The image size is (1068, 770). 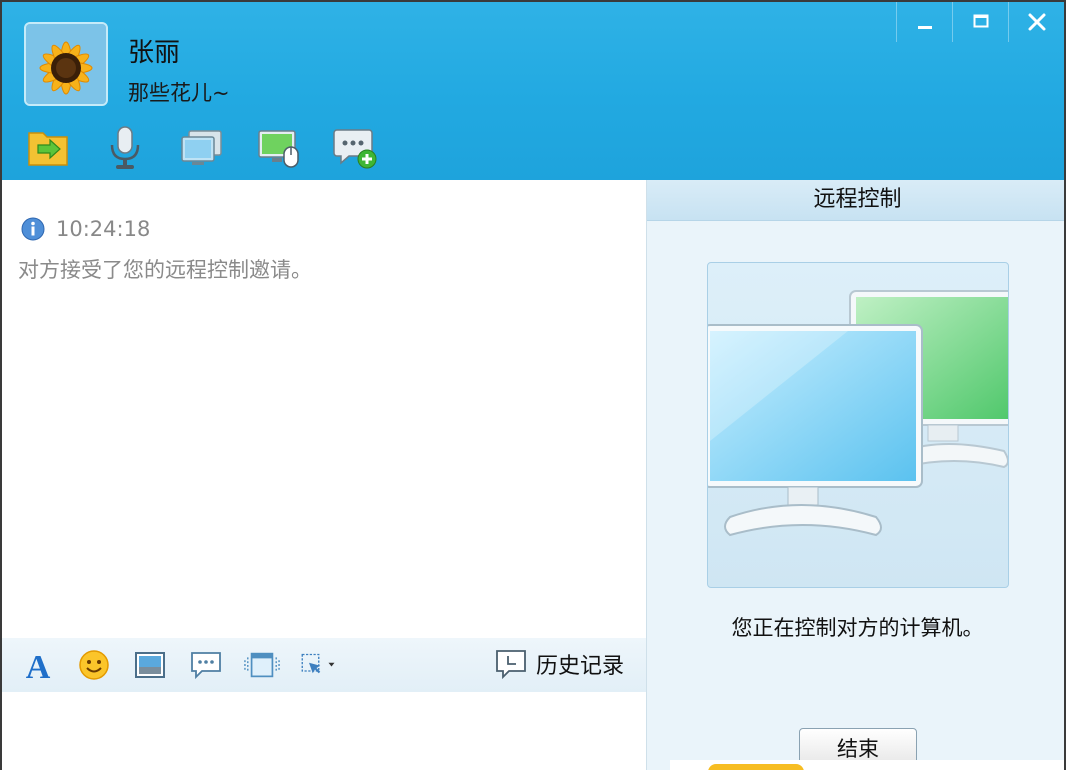 I want to click on input-toolbar: A 历史记录, so click(x=324, y=665).